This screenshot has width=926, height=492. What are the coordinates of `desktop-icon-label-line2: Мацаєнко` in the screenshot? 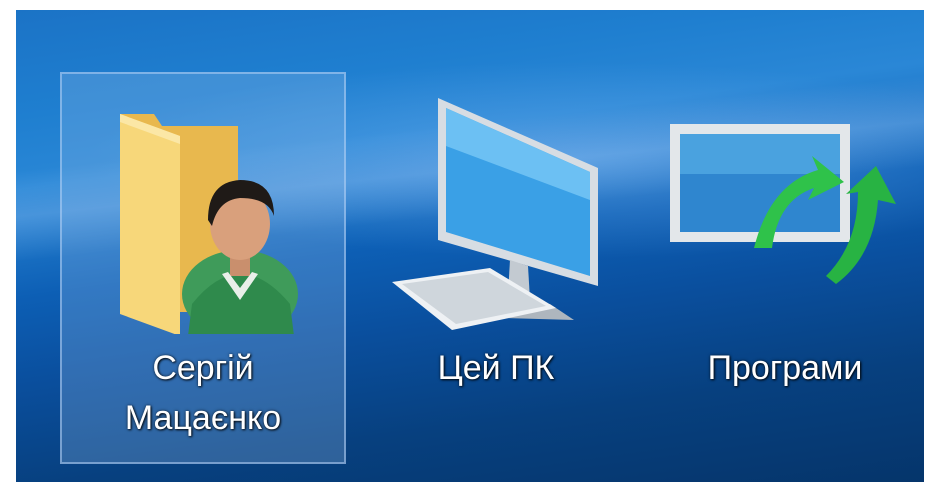 It's located at (203, 418).